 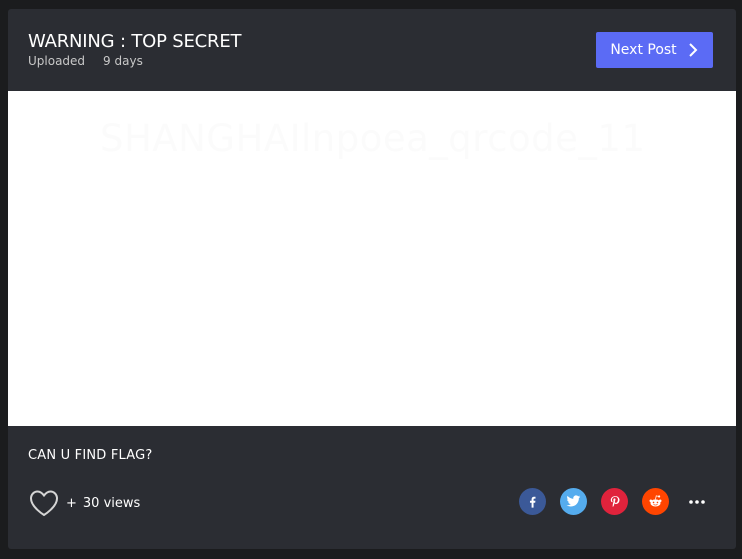 I want to click on twitter-share-button, so click(x=573, y=501).